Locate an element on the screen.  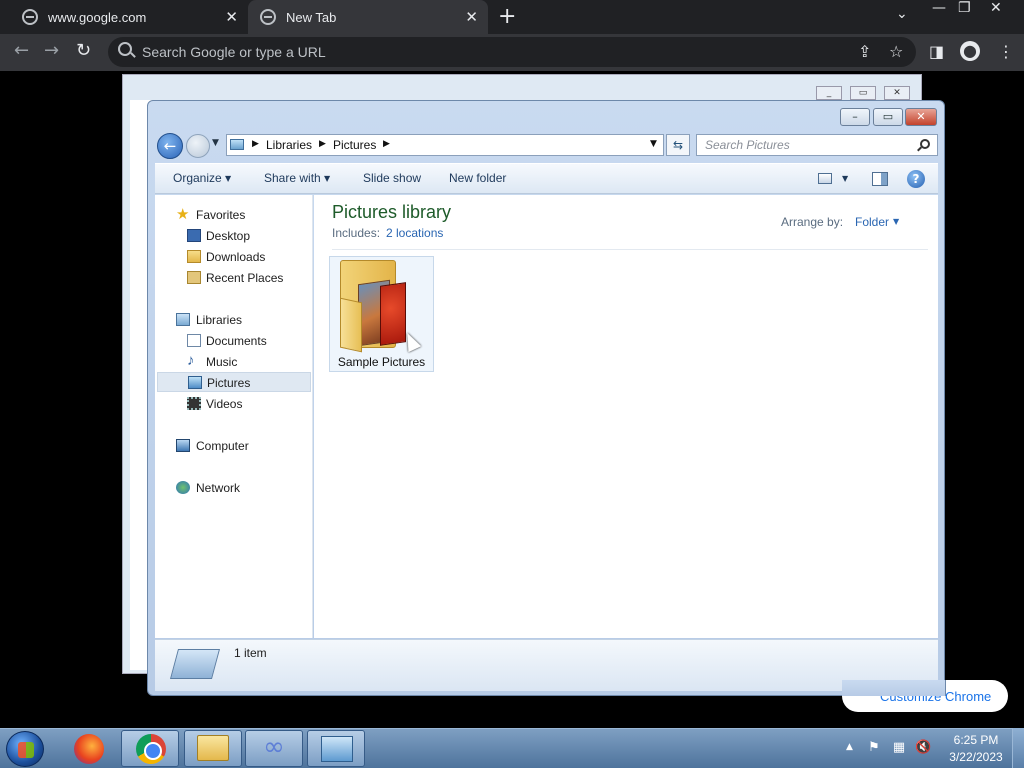
minimize-icon: – is located at coordinates (855, 117).